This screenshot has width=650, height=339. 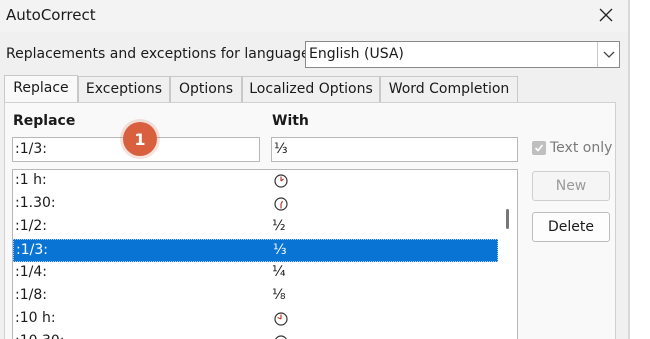 I want to click on tab-options: Options, so click(x=206, y=89).